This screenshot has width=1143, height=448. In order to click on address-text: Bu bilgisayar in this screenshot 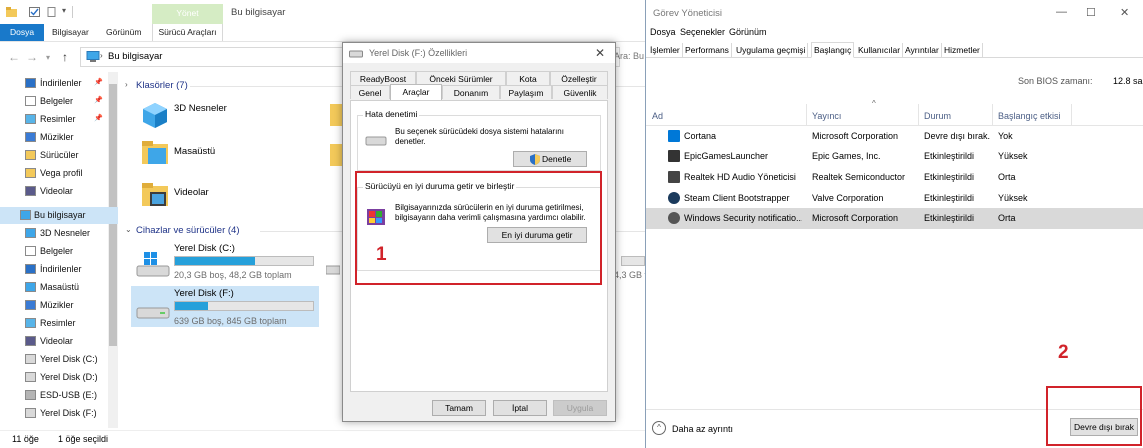, I will do `click(135, 56)`.